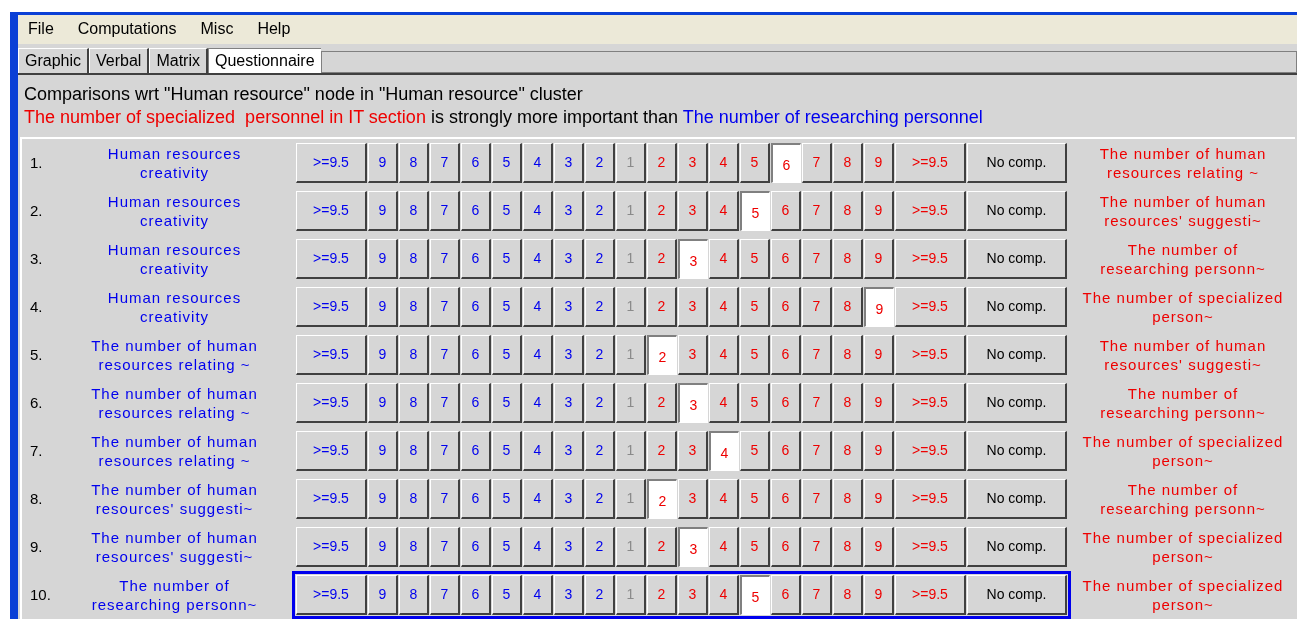 The image size is (1297, 619). Describe the element at coordinates (119, 60) in the screenshot. I see `tab: Verbal` at that location.